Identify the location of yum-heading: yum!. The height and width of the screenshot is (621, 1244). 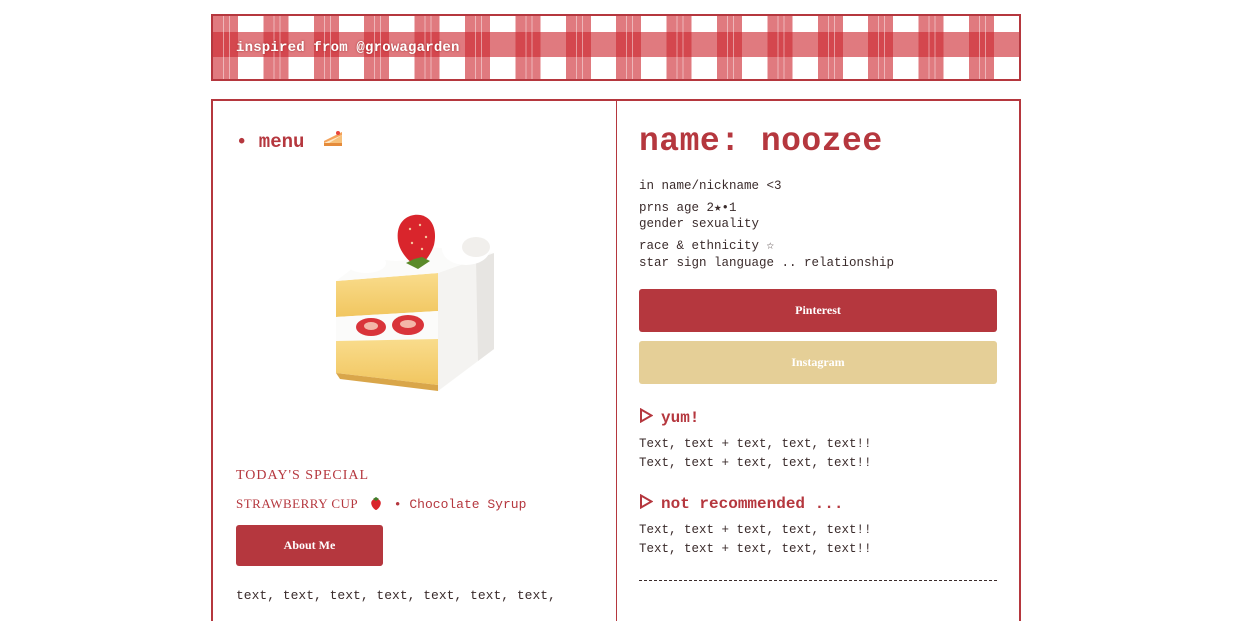
(669, 417).